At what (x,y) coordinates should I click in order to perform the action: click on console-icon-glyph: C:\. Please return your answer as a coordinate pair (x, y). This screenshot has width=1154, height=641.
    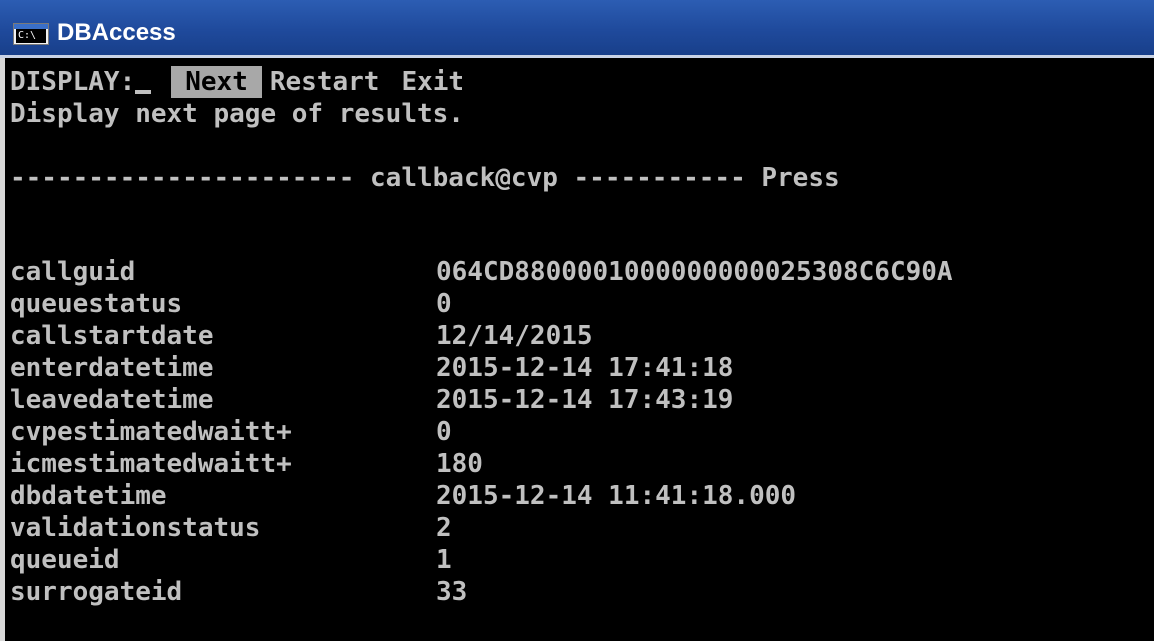
    Looking at the image, I should click on (31, 36).